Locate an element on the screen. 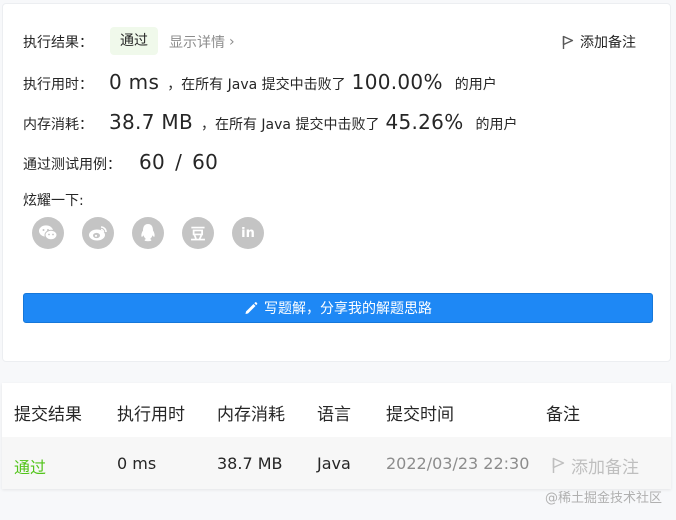 The height and width of the screenshot is (520, 676). tests-total: 60 is located at coordinates (205, 162).